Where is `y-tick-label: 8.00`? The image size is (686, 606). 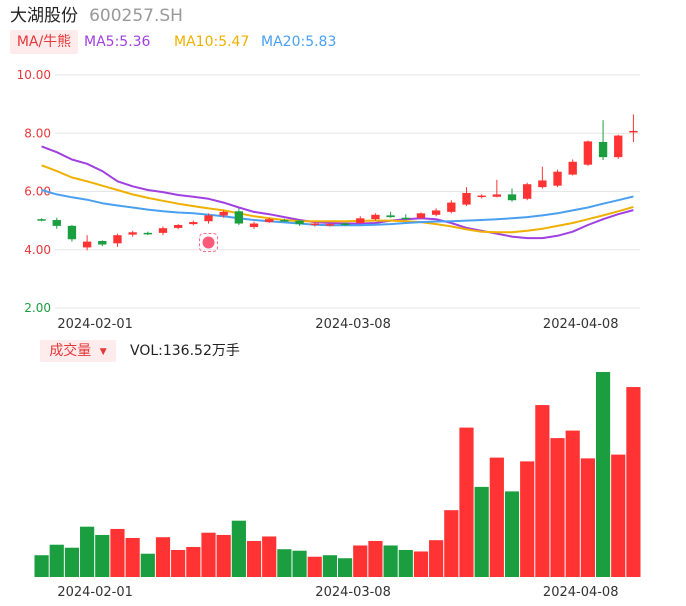
y-tick-label: 8.00 is located at coordinates (37, 133).